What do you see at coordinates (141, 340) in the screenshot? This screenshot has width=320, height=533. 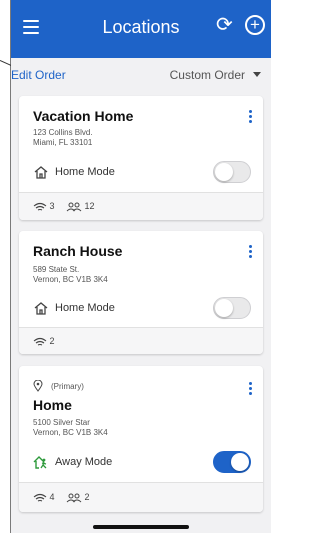 I see `card-footer: 2` at bounding box center [141, 340].